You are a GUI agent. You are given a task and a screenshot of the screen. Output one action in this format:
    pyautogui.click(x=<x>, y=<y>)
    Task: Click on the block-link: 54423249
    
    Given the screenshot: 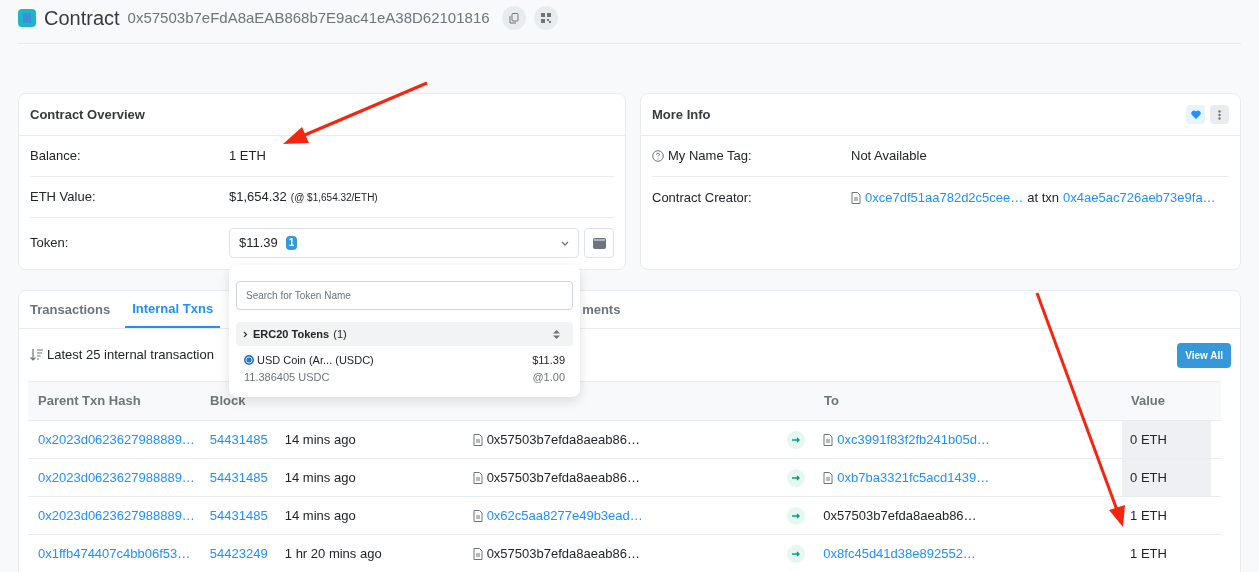 What is the action you would take?
    pyautogui.click(x=238, y=553)
    